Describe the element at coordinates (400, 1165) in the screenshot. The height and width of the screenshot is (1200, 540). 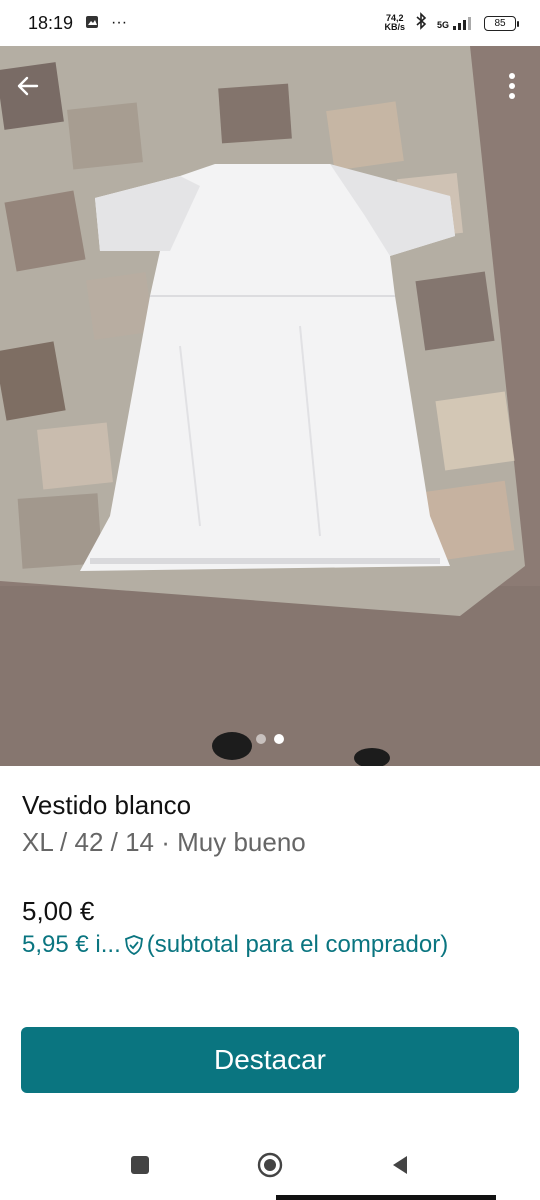
I see `back-triangle-icon` at that location.